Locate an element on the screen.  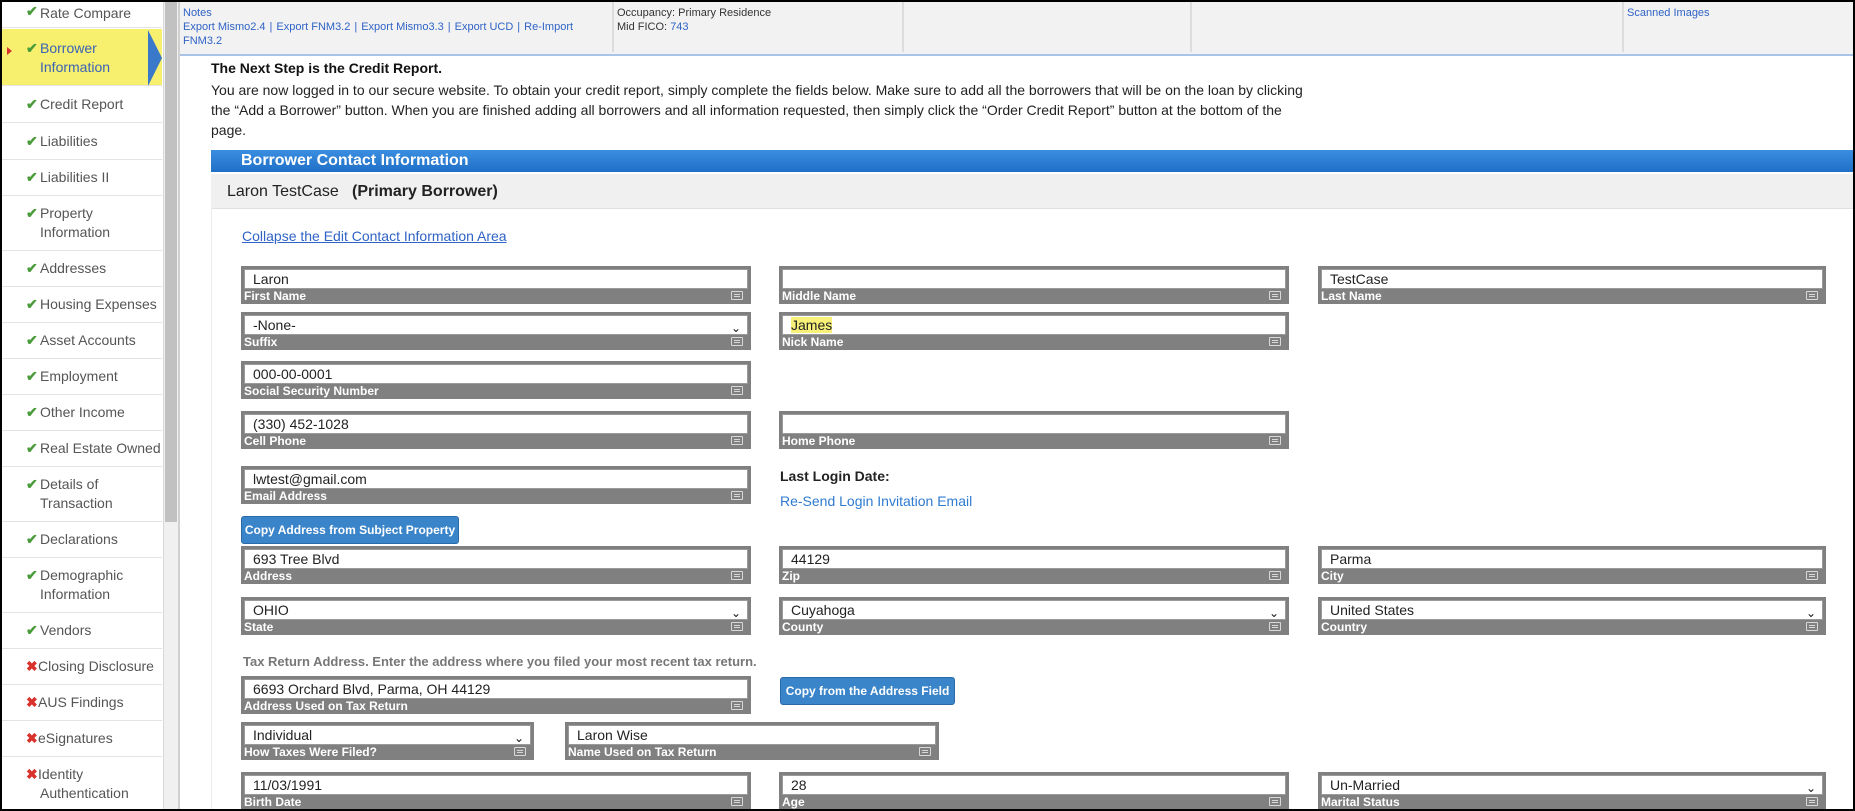
sidebar-item-addresses: ✔ Addresses is located at coordinates (82, 269).